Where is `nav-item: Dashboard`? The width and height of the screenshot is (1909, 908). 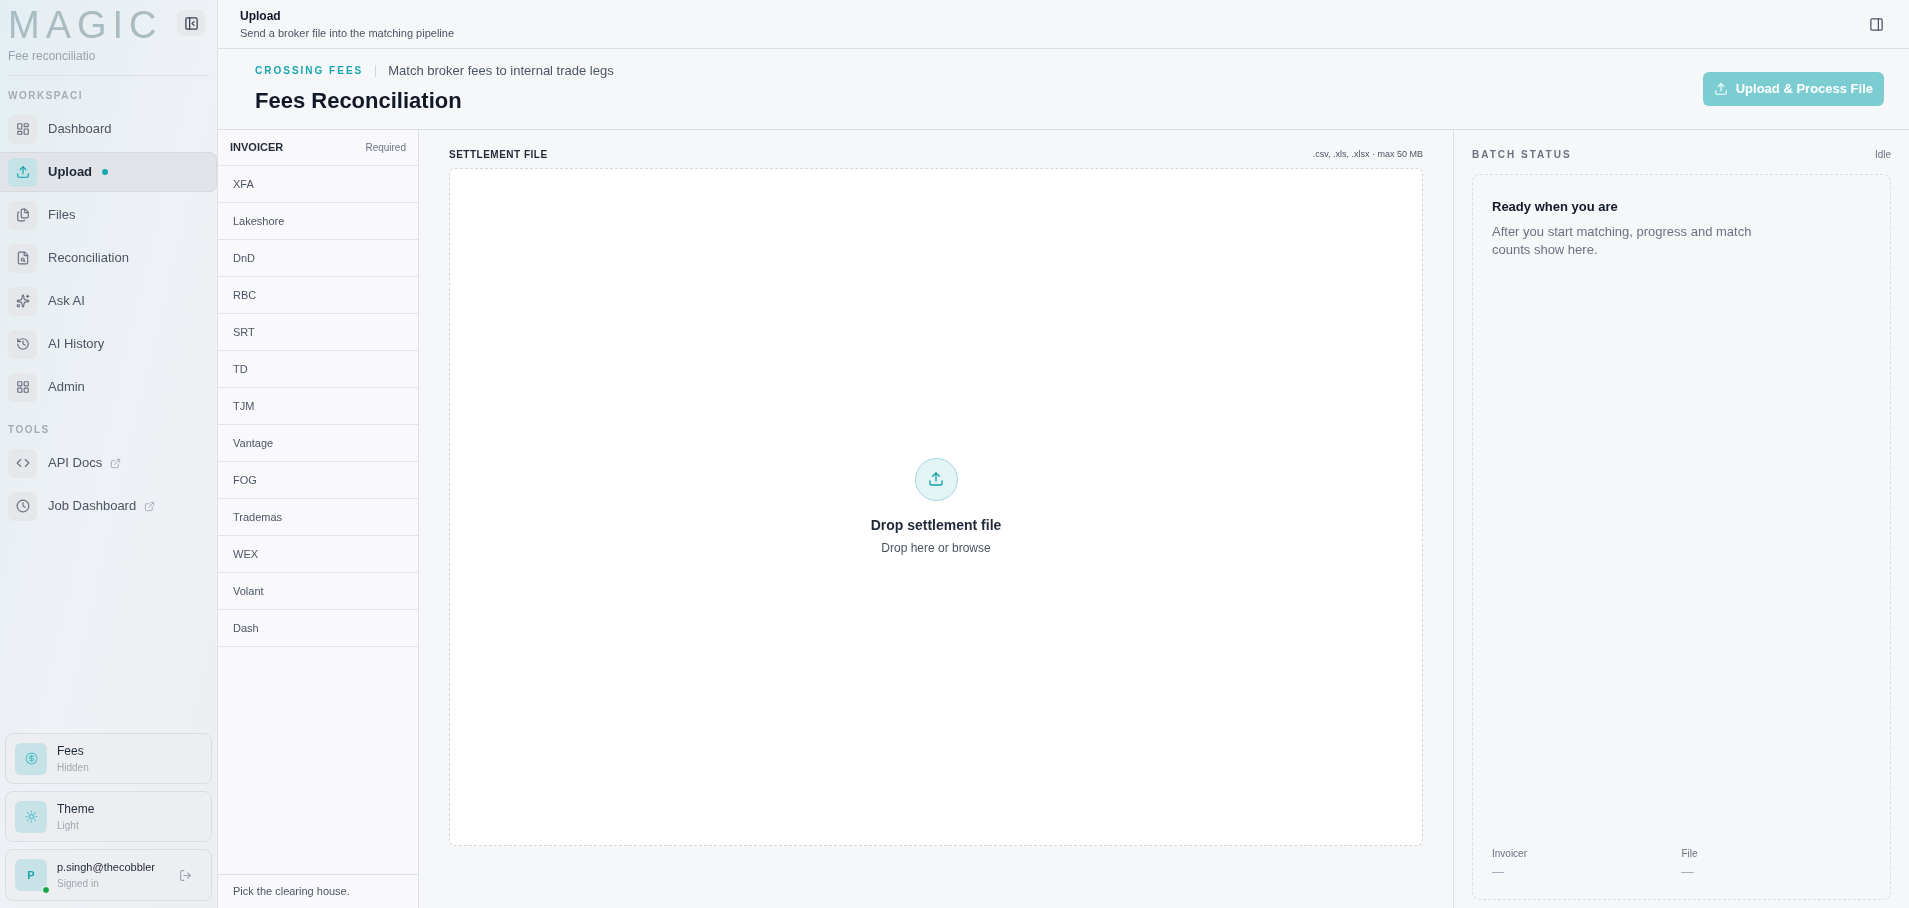 nav-item: Dashboard is located at coordinates (108, 129).